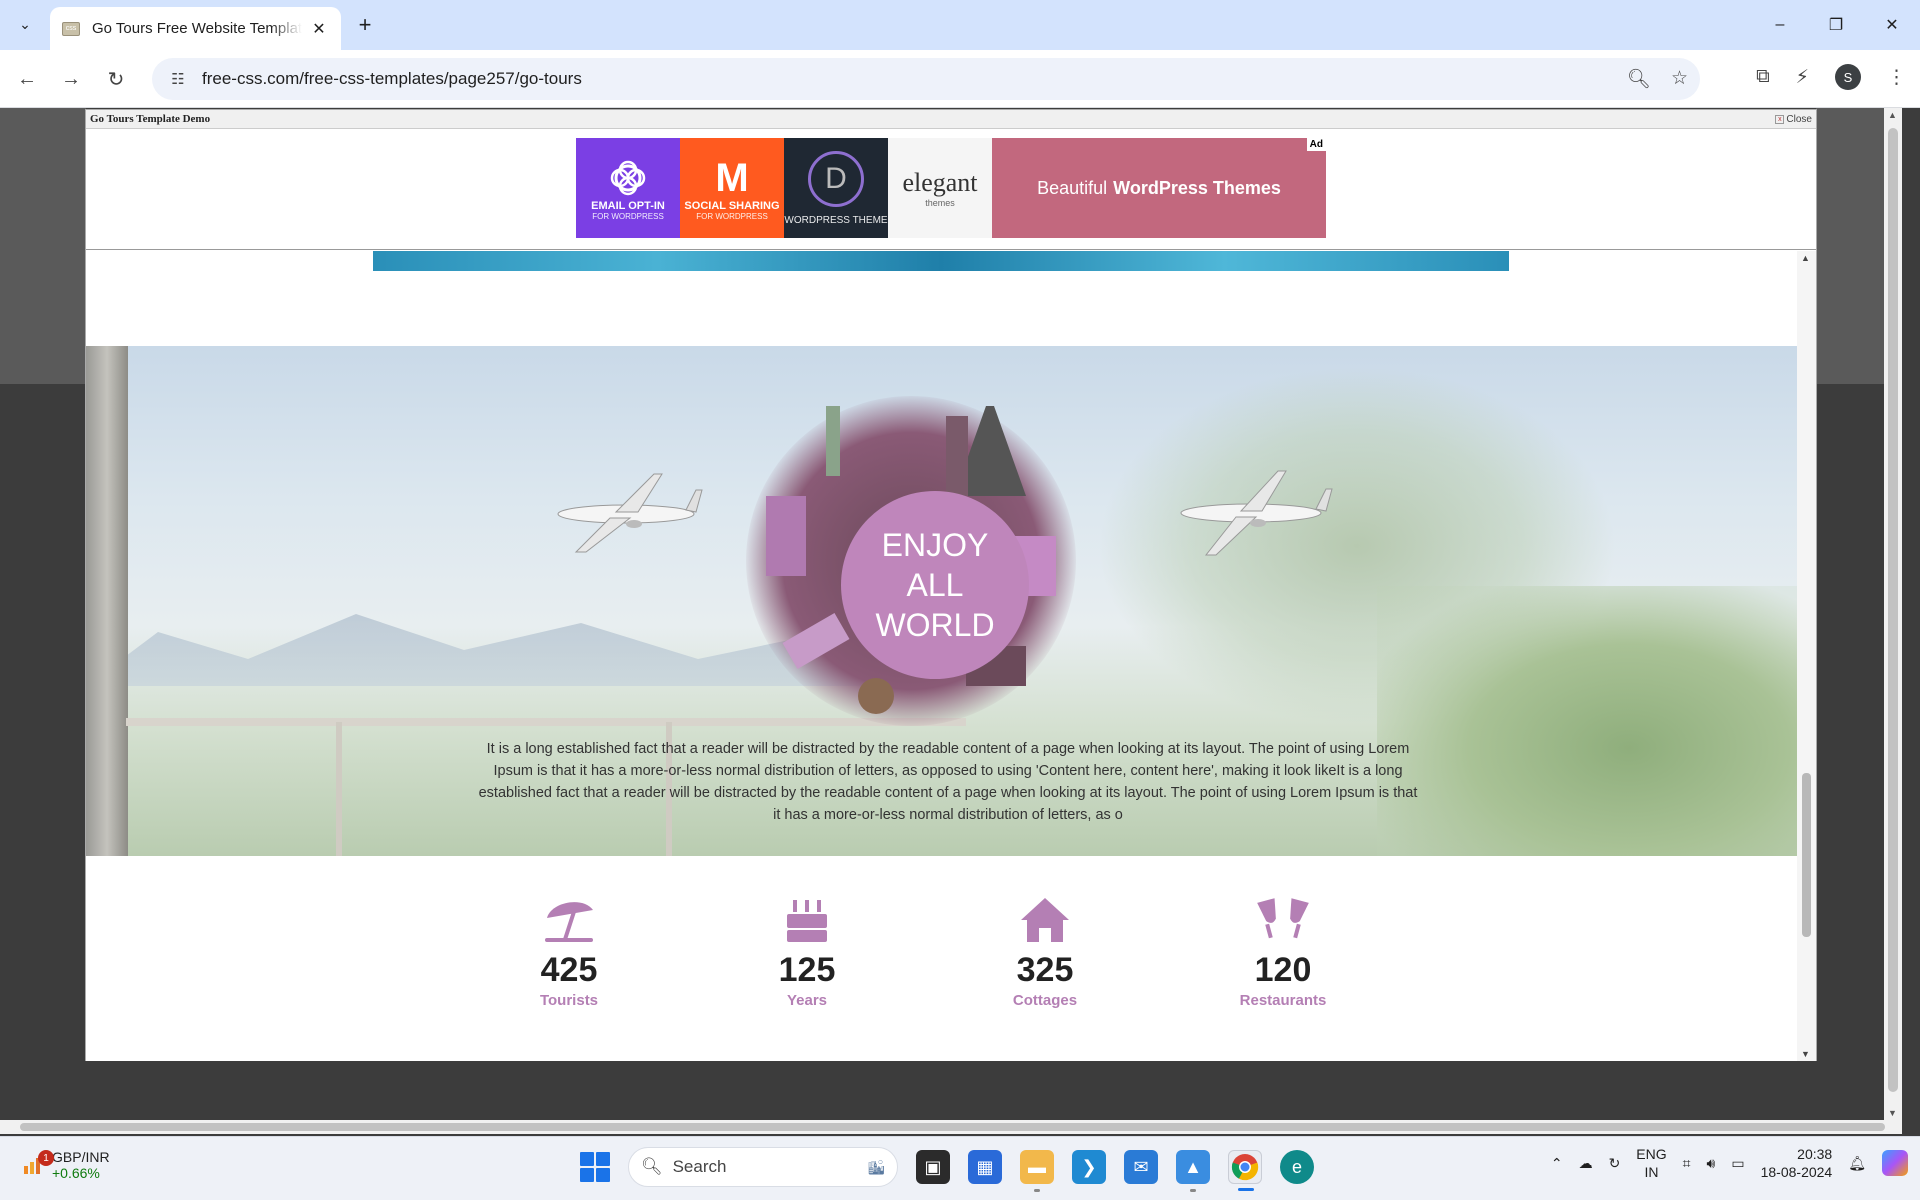  Describe the element at coordinates (951, 119) in the screenshot. I see `demo-frame-header: Go Tours Template Demo x Close` at that location.